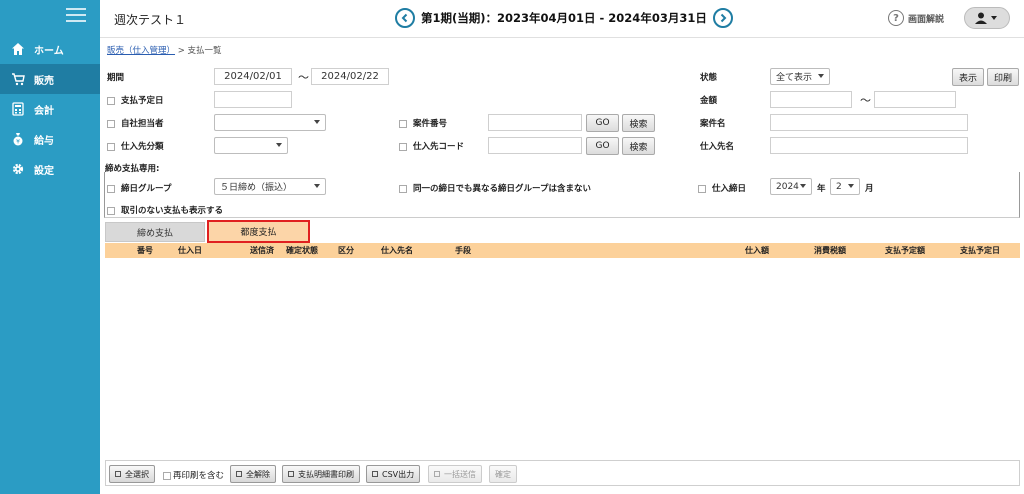  What do you see at coordinates (757, 250) in the screenshot?
I see `column-header: 仕入額` at bounding box center [757, 250].